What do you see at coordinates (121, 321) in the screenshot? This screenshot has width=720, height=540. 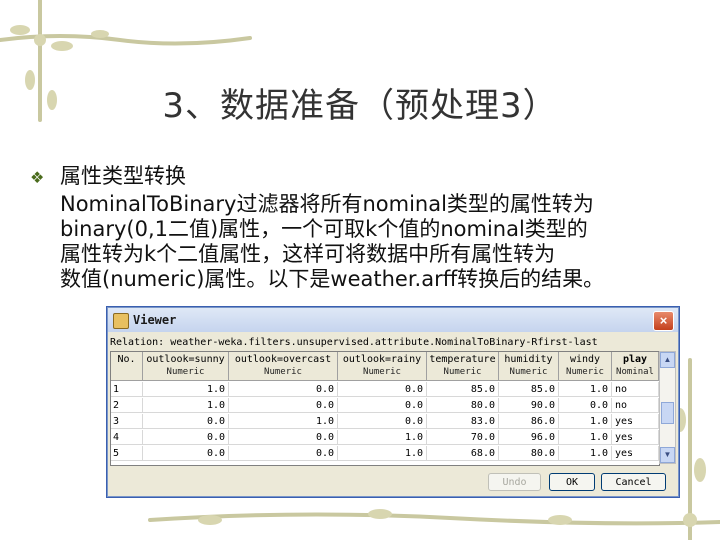 I see `app-icon` at bounding box center [121, 321].